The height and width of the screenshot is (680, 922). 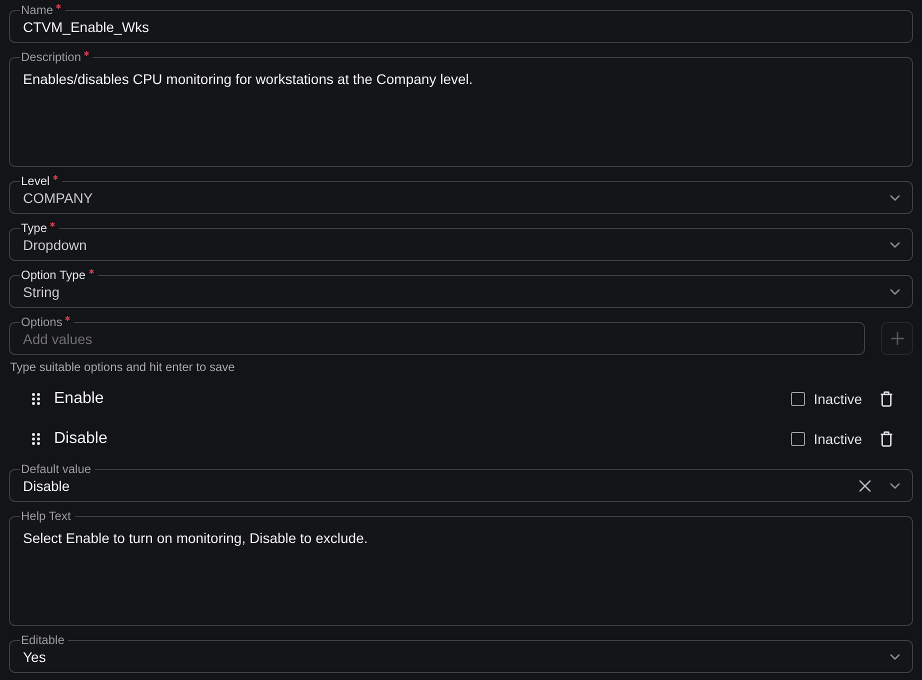 I want to click on close-icon, so click(x=865, y=486).